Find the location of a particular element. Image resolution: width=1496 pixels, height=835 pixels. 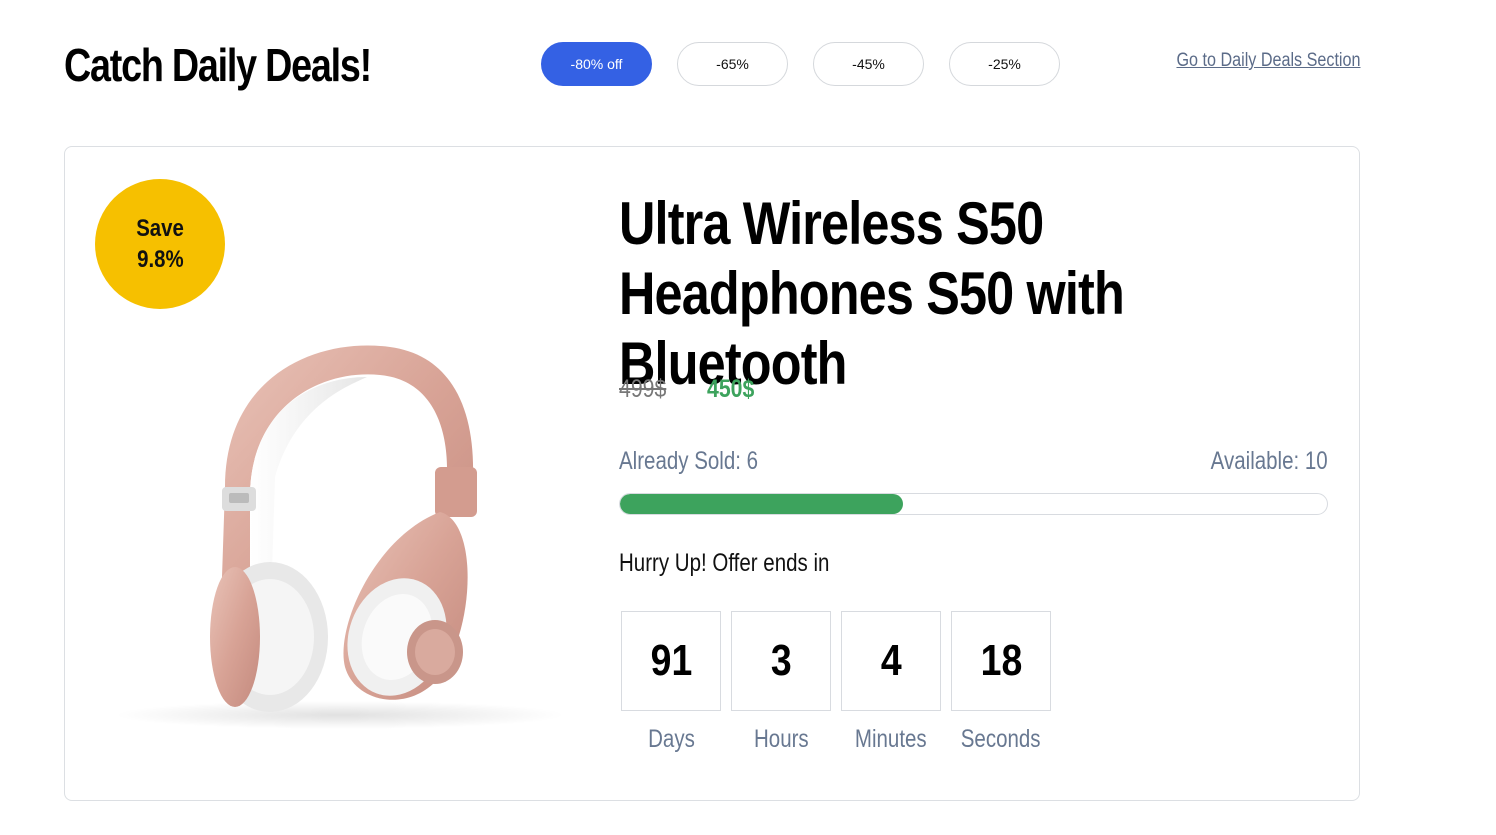

hurry-label: Hurry Up! Offer ends in is located at coordinates (724, 563).